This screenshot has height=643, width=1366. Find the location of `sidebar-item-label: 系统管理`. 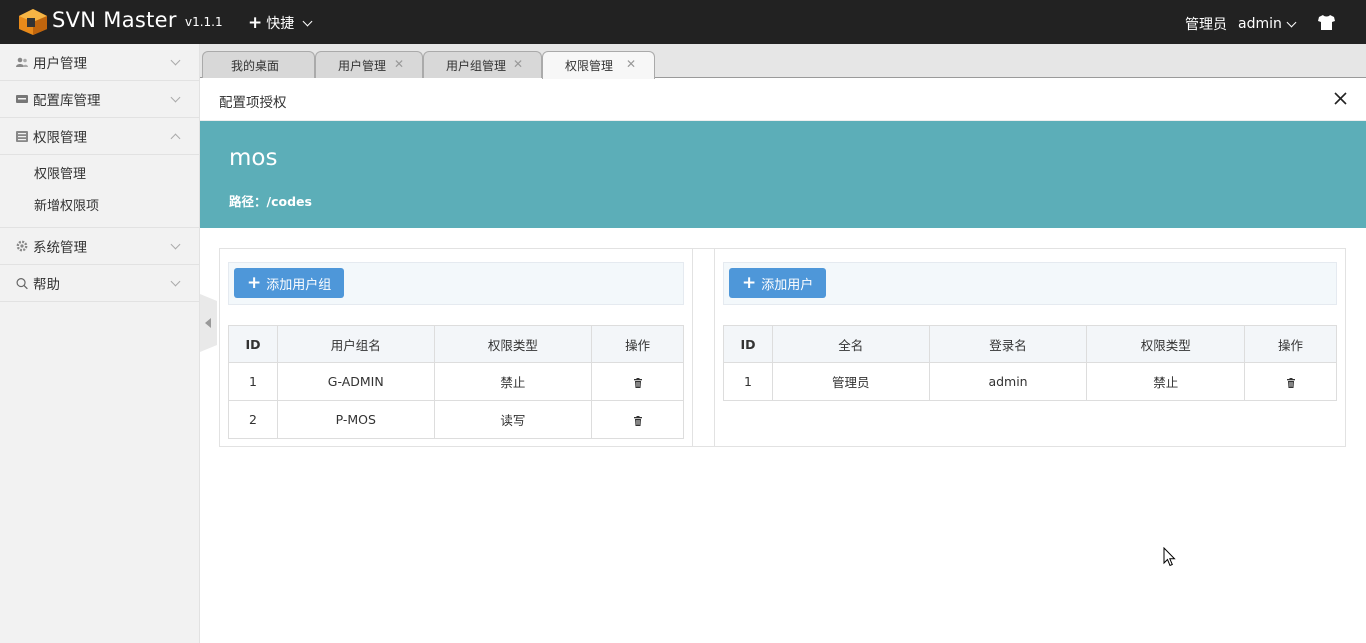

sidebar-item-label: 系统管理 is located at coordinates (60, 248).